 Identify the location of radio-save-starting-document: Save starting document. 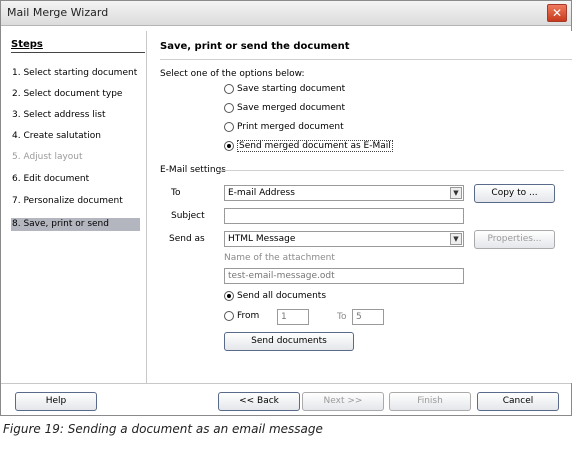
(284, 89).